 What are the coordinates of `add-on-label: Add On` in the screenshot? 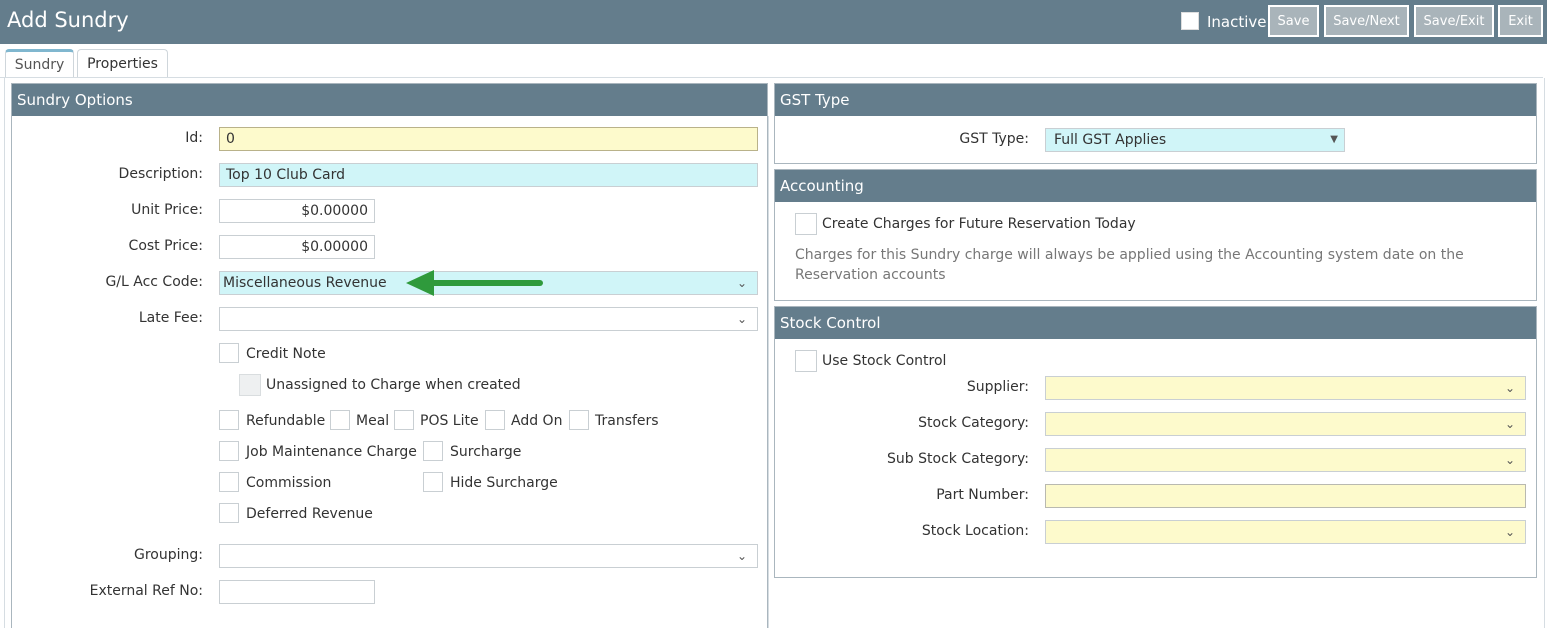 It's located at (537, 421).